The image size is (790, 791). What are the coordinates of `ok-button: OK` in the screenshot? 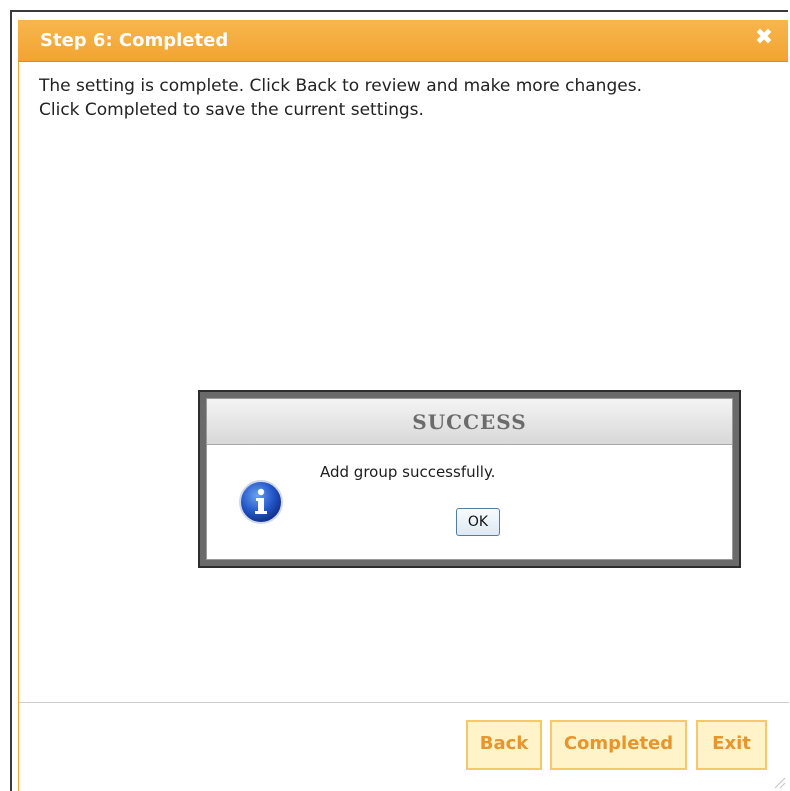 It's located at (478, 522).